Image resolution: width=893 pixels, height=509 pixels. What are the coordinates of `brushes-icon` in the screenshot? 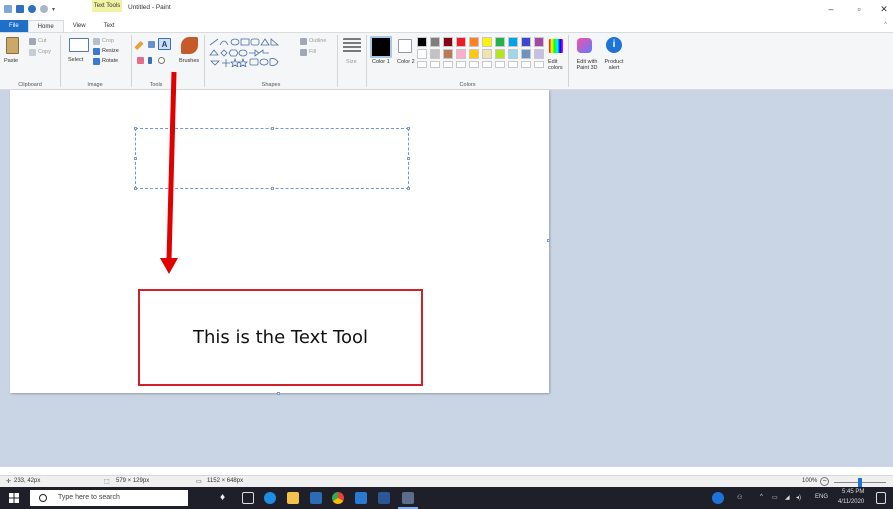 It's located at (189, 45).